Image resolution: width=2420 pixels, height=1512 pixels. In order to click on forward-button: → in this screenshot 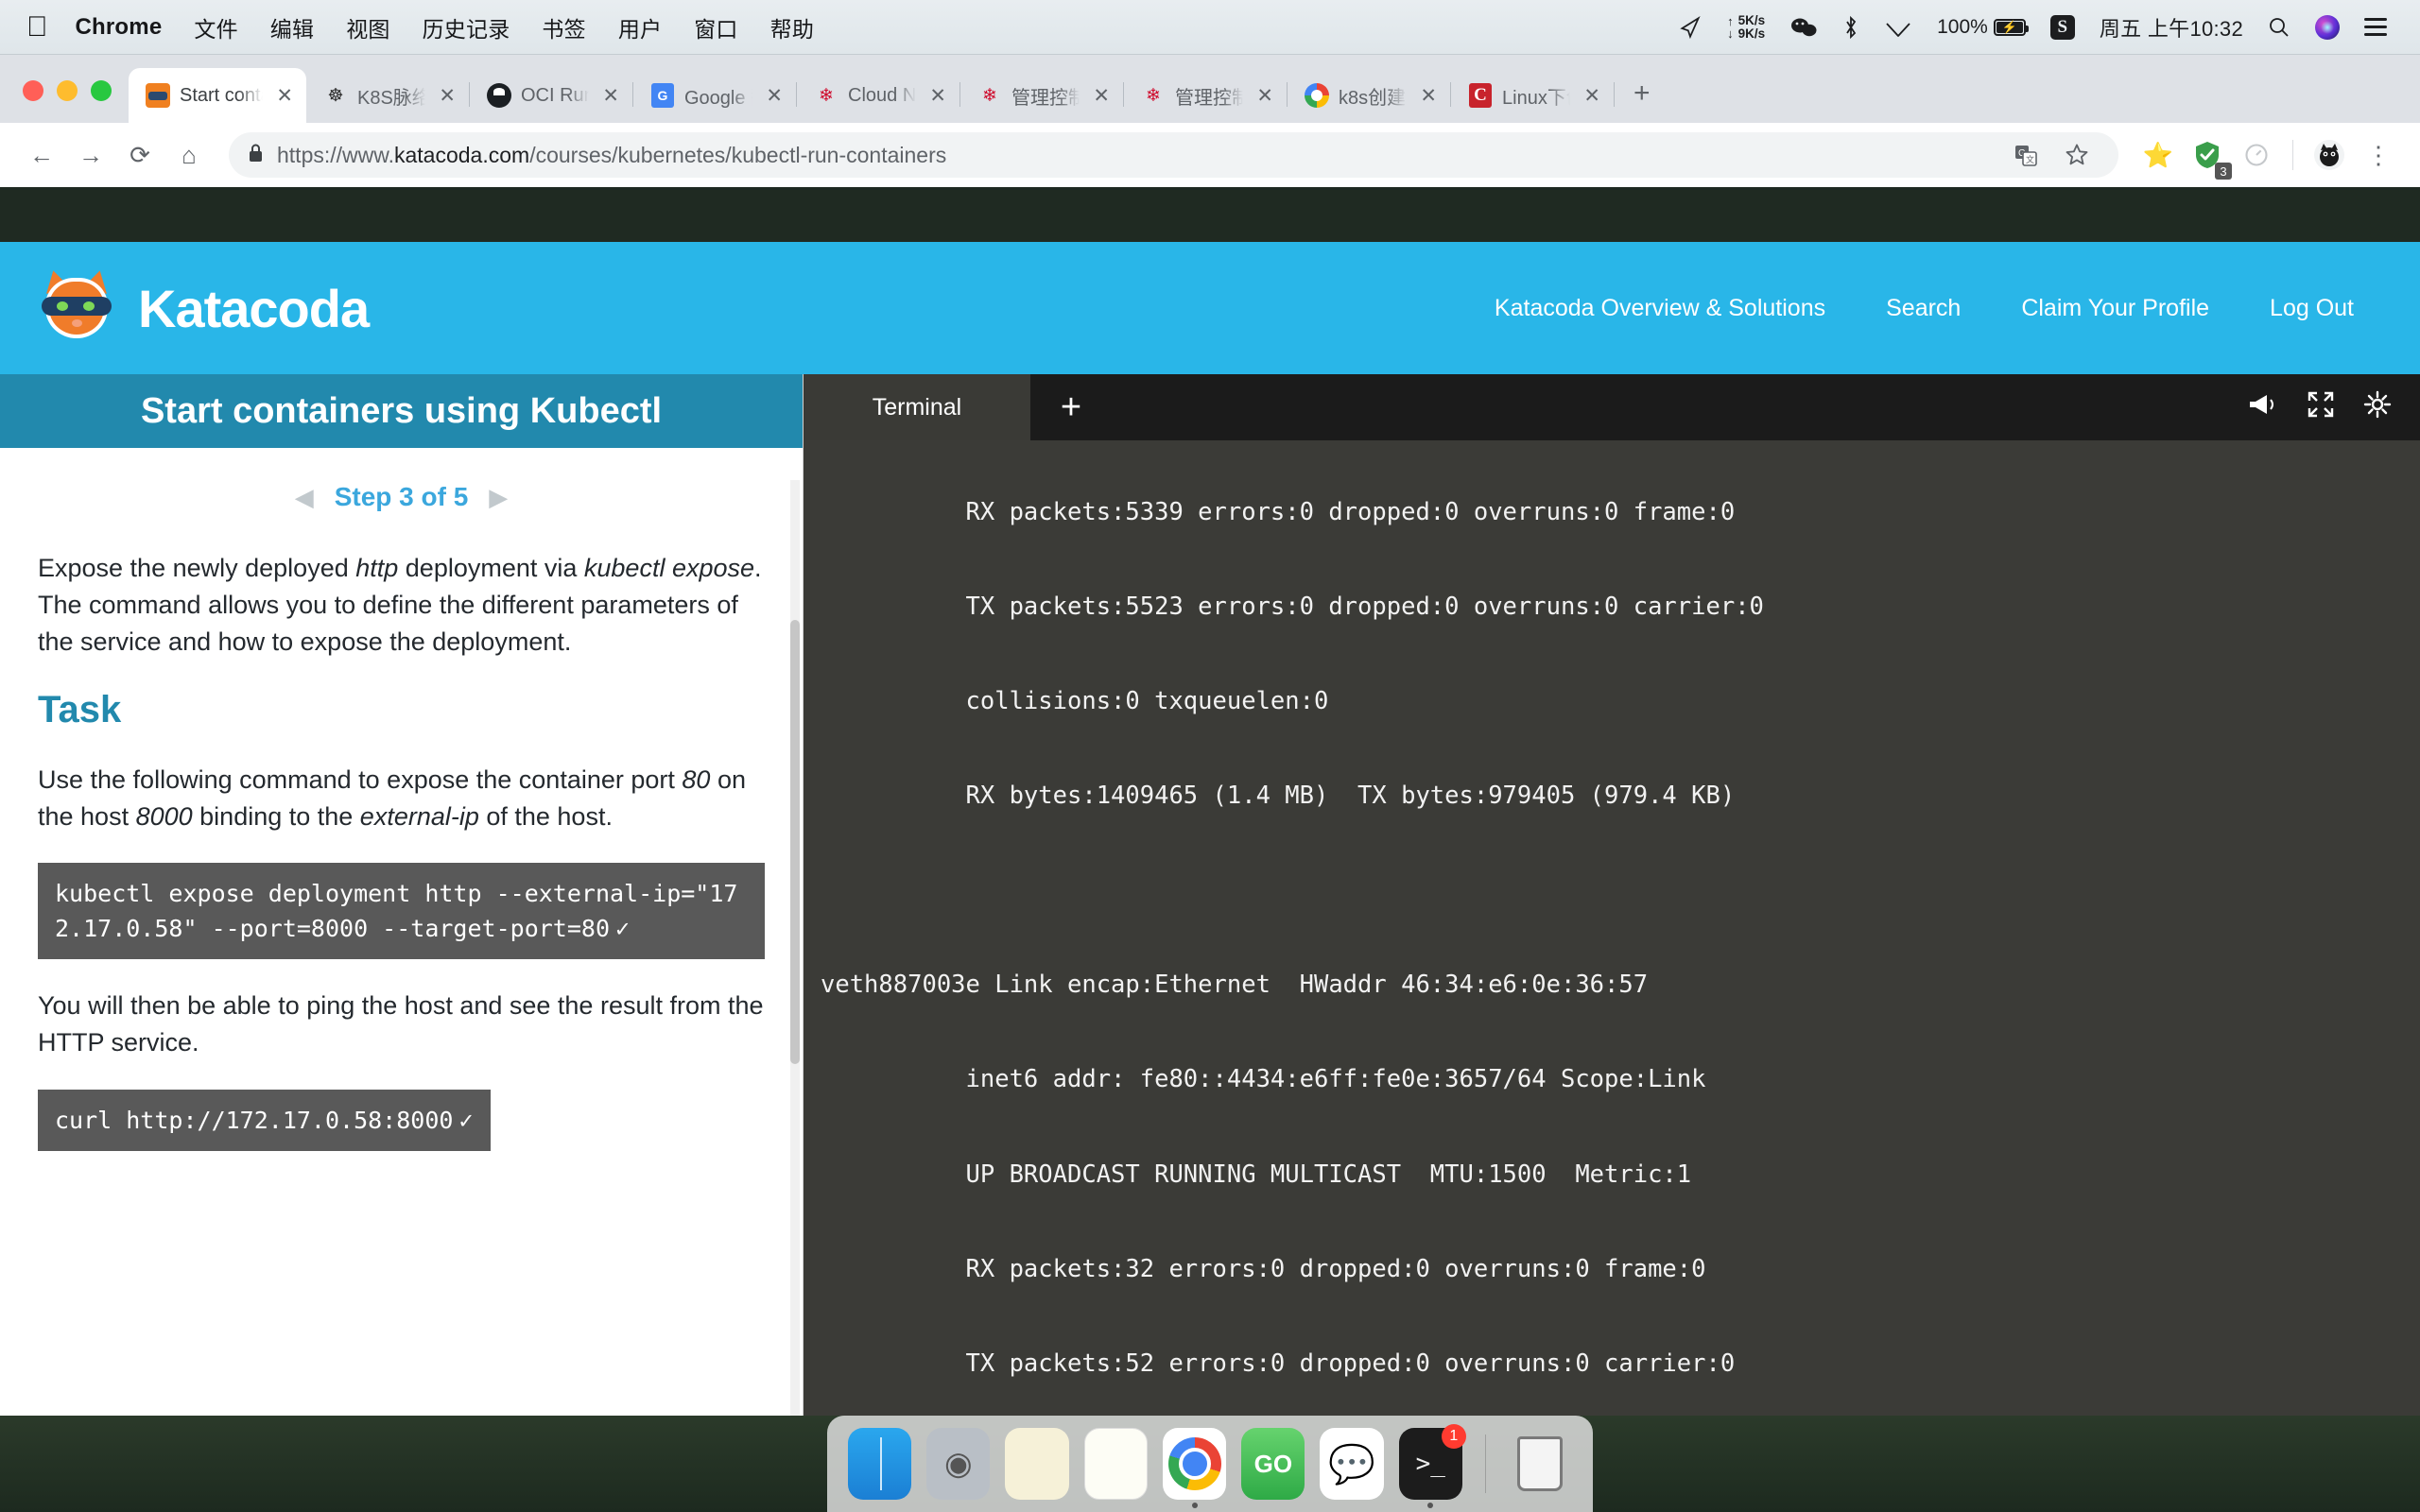, I will do `click(91, 155)`.